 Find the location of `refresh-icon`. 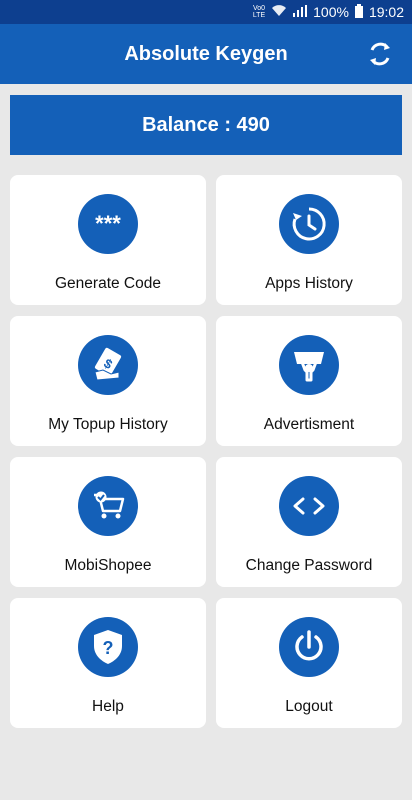

refresh-icon is located at coordinates (380, 54).